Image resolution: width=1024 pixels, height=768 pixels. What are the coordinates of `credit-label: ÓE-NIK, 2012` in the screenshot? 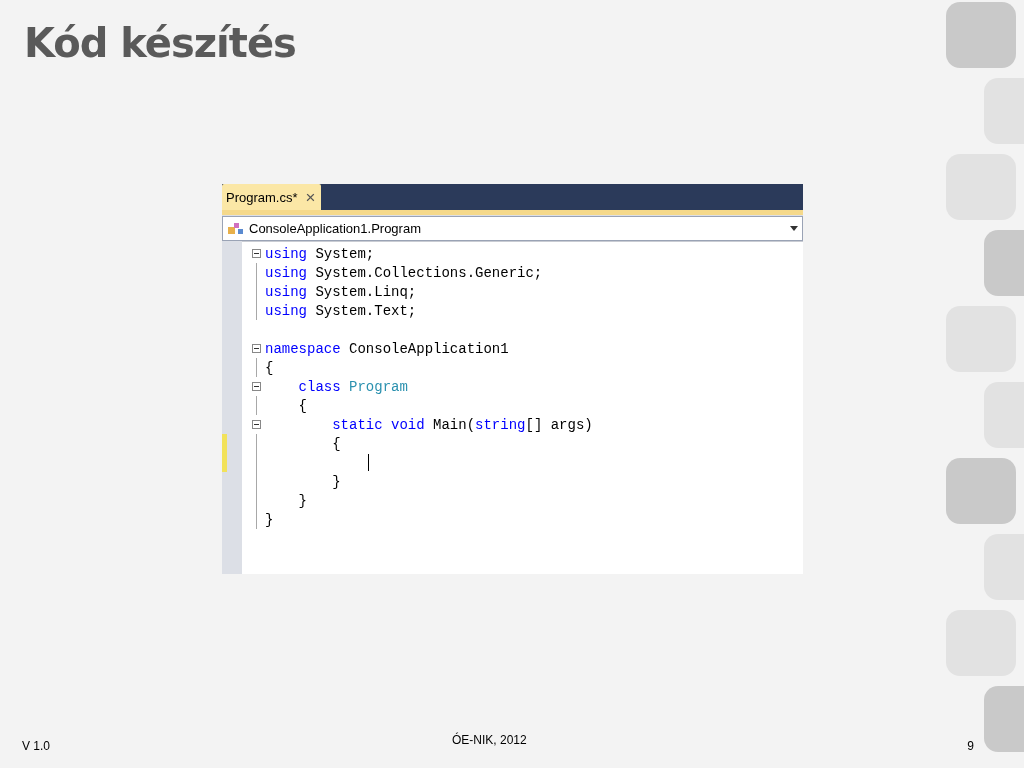 It's located at (490, 740).